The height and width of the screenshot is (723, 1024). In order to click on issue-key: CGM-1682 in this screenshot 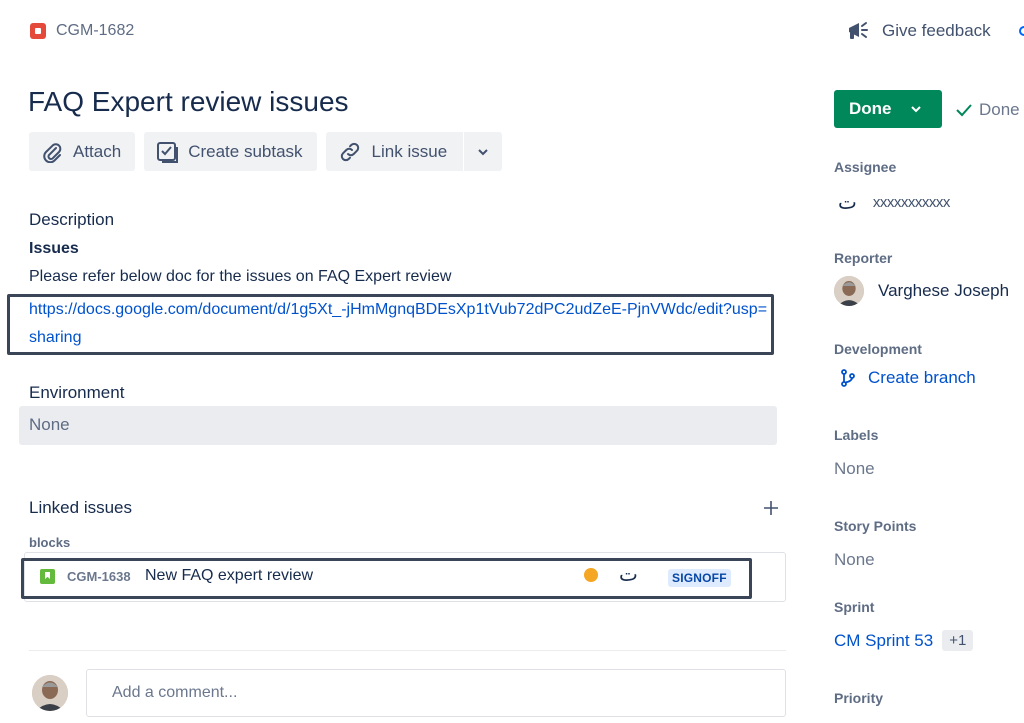, I will do `click(95, 31)`.